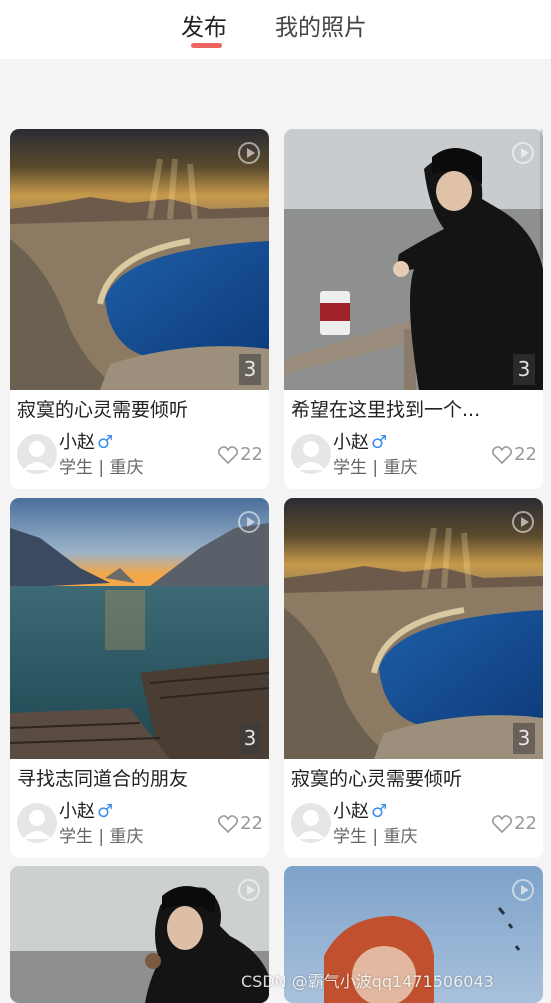 The height and width of the screenshot is (1003, 551). Describe the element at coordinates (103, 779) in the screenshot. I see `post-title: 寻找志同道合的朋友` at that location.